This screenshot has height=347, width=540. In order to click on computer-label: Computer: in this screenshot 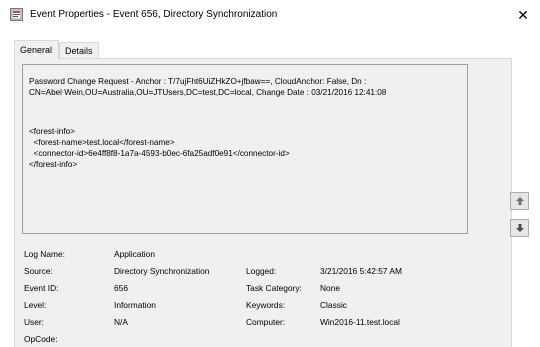, I will do `click(266, 322)`.